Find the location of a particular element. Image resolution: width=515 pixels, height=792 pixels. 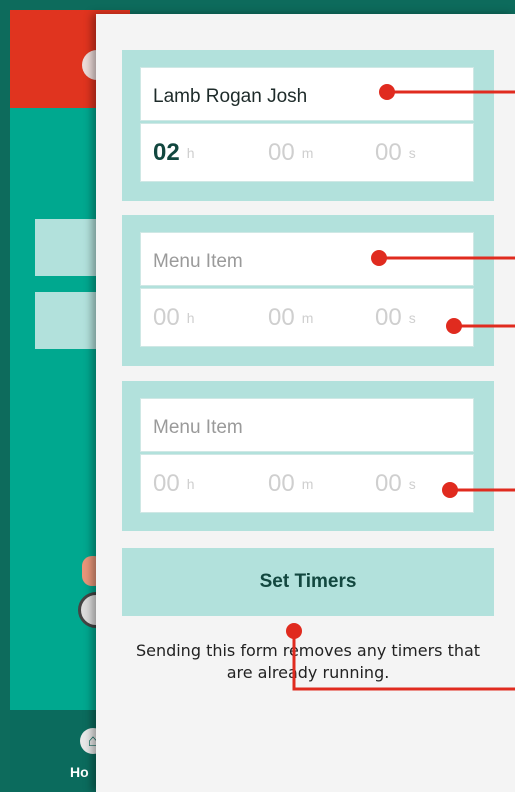

timer-item-1: Lamb Rogan Josh 02 h 00 m 00 s is located at coordinates (308, 125).